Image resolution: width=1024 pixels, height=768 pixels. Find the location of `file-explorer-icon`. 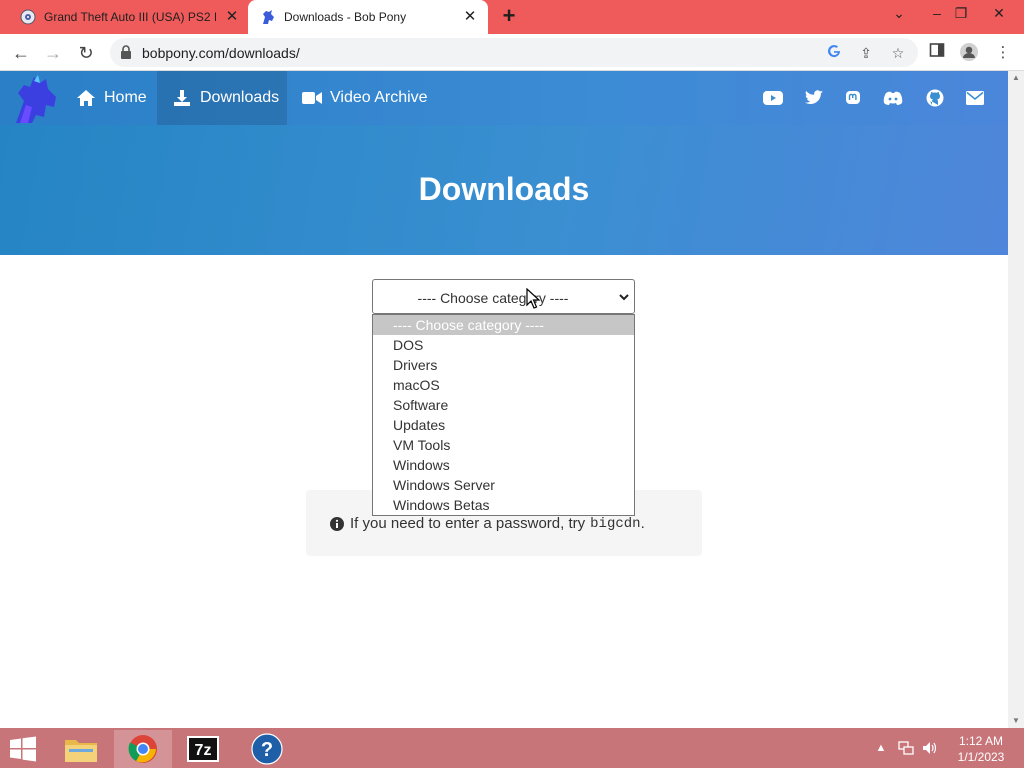

file-explorer-icon is located at coordinates (81, 749).